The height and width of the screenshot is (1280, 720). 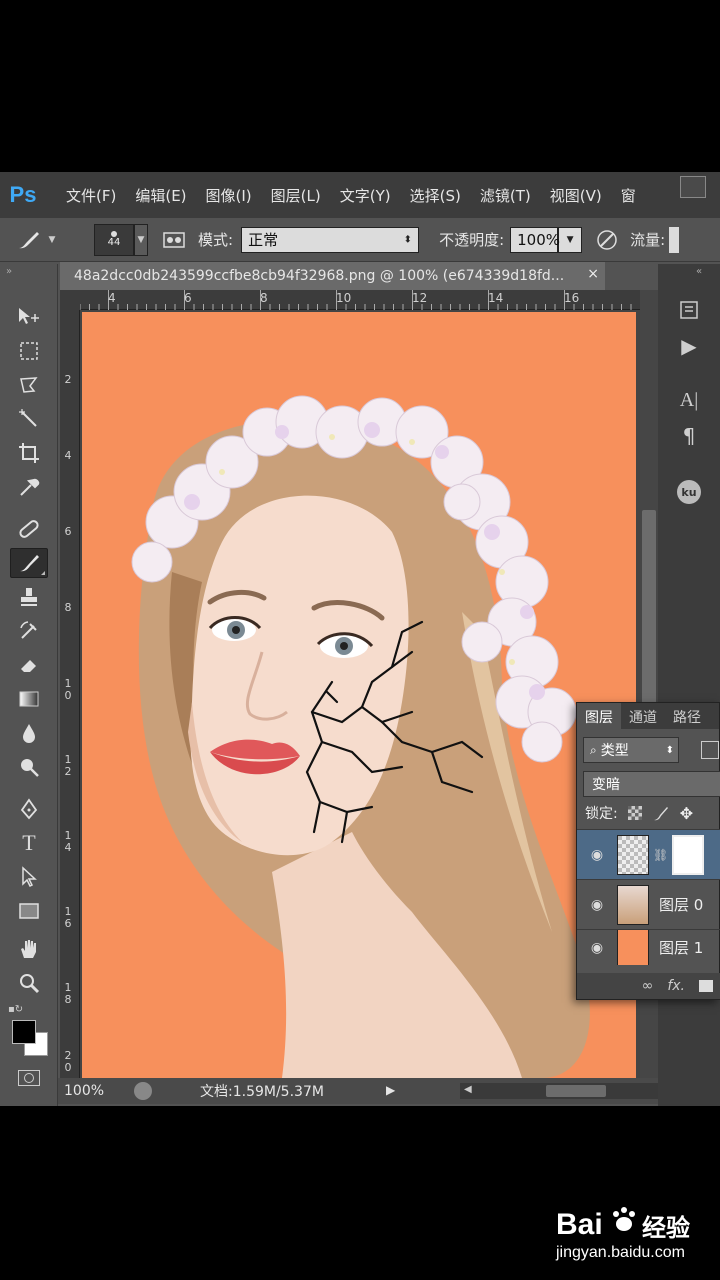 I want to click on filter-image-icon, so click(x=710, y=750).